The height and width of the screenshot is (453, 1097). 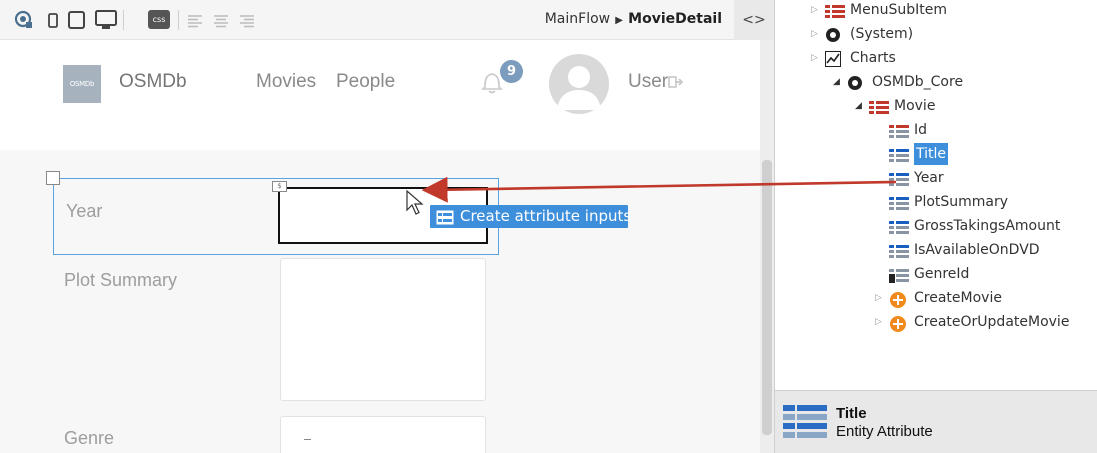 What do you see at coordinates (546, 216) in the screenshot?
I see `tooltip-label: Create attribute inputs` at bounding box center [546, 216].